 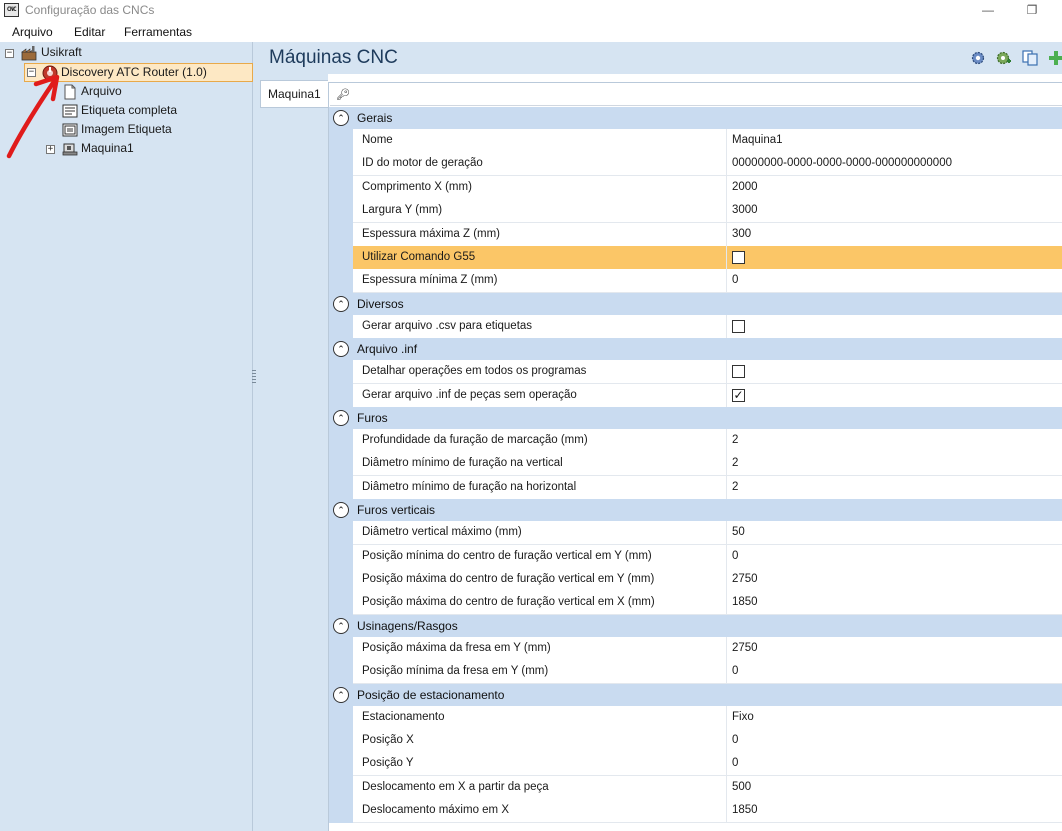 I want to click on machine-add-config-icon, so click(x=1004, y=58).